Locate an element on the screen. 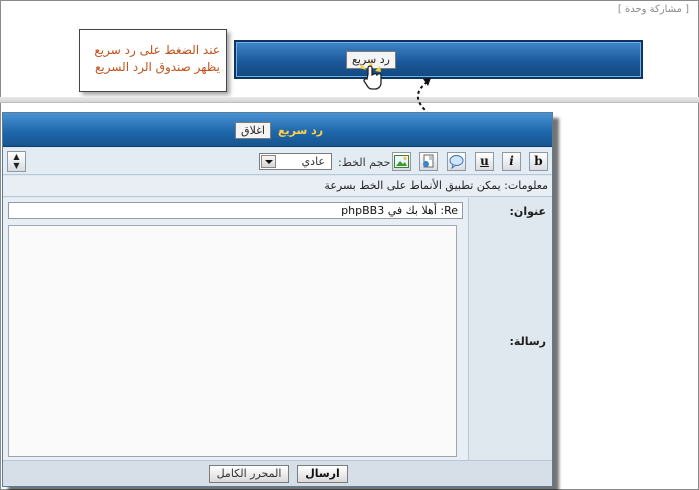  underline-button: u is located at coordinates (484, 161).